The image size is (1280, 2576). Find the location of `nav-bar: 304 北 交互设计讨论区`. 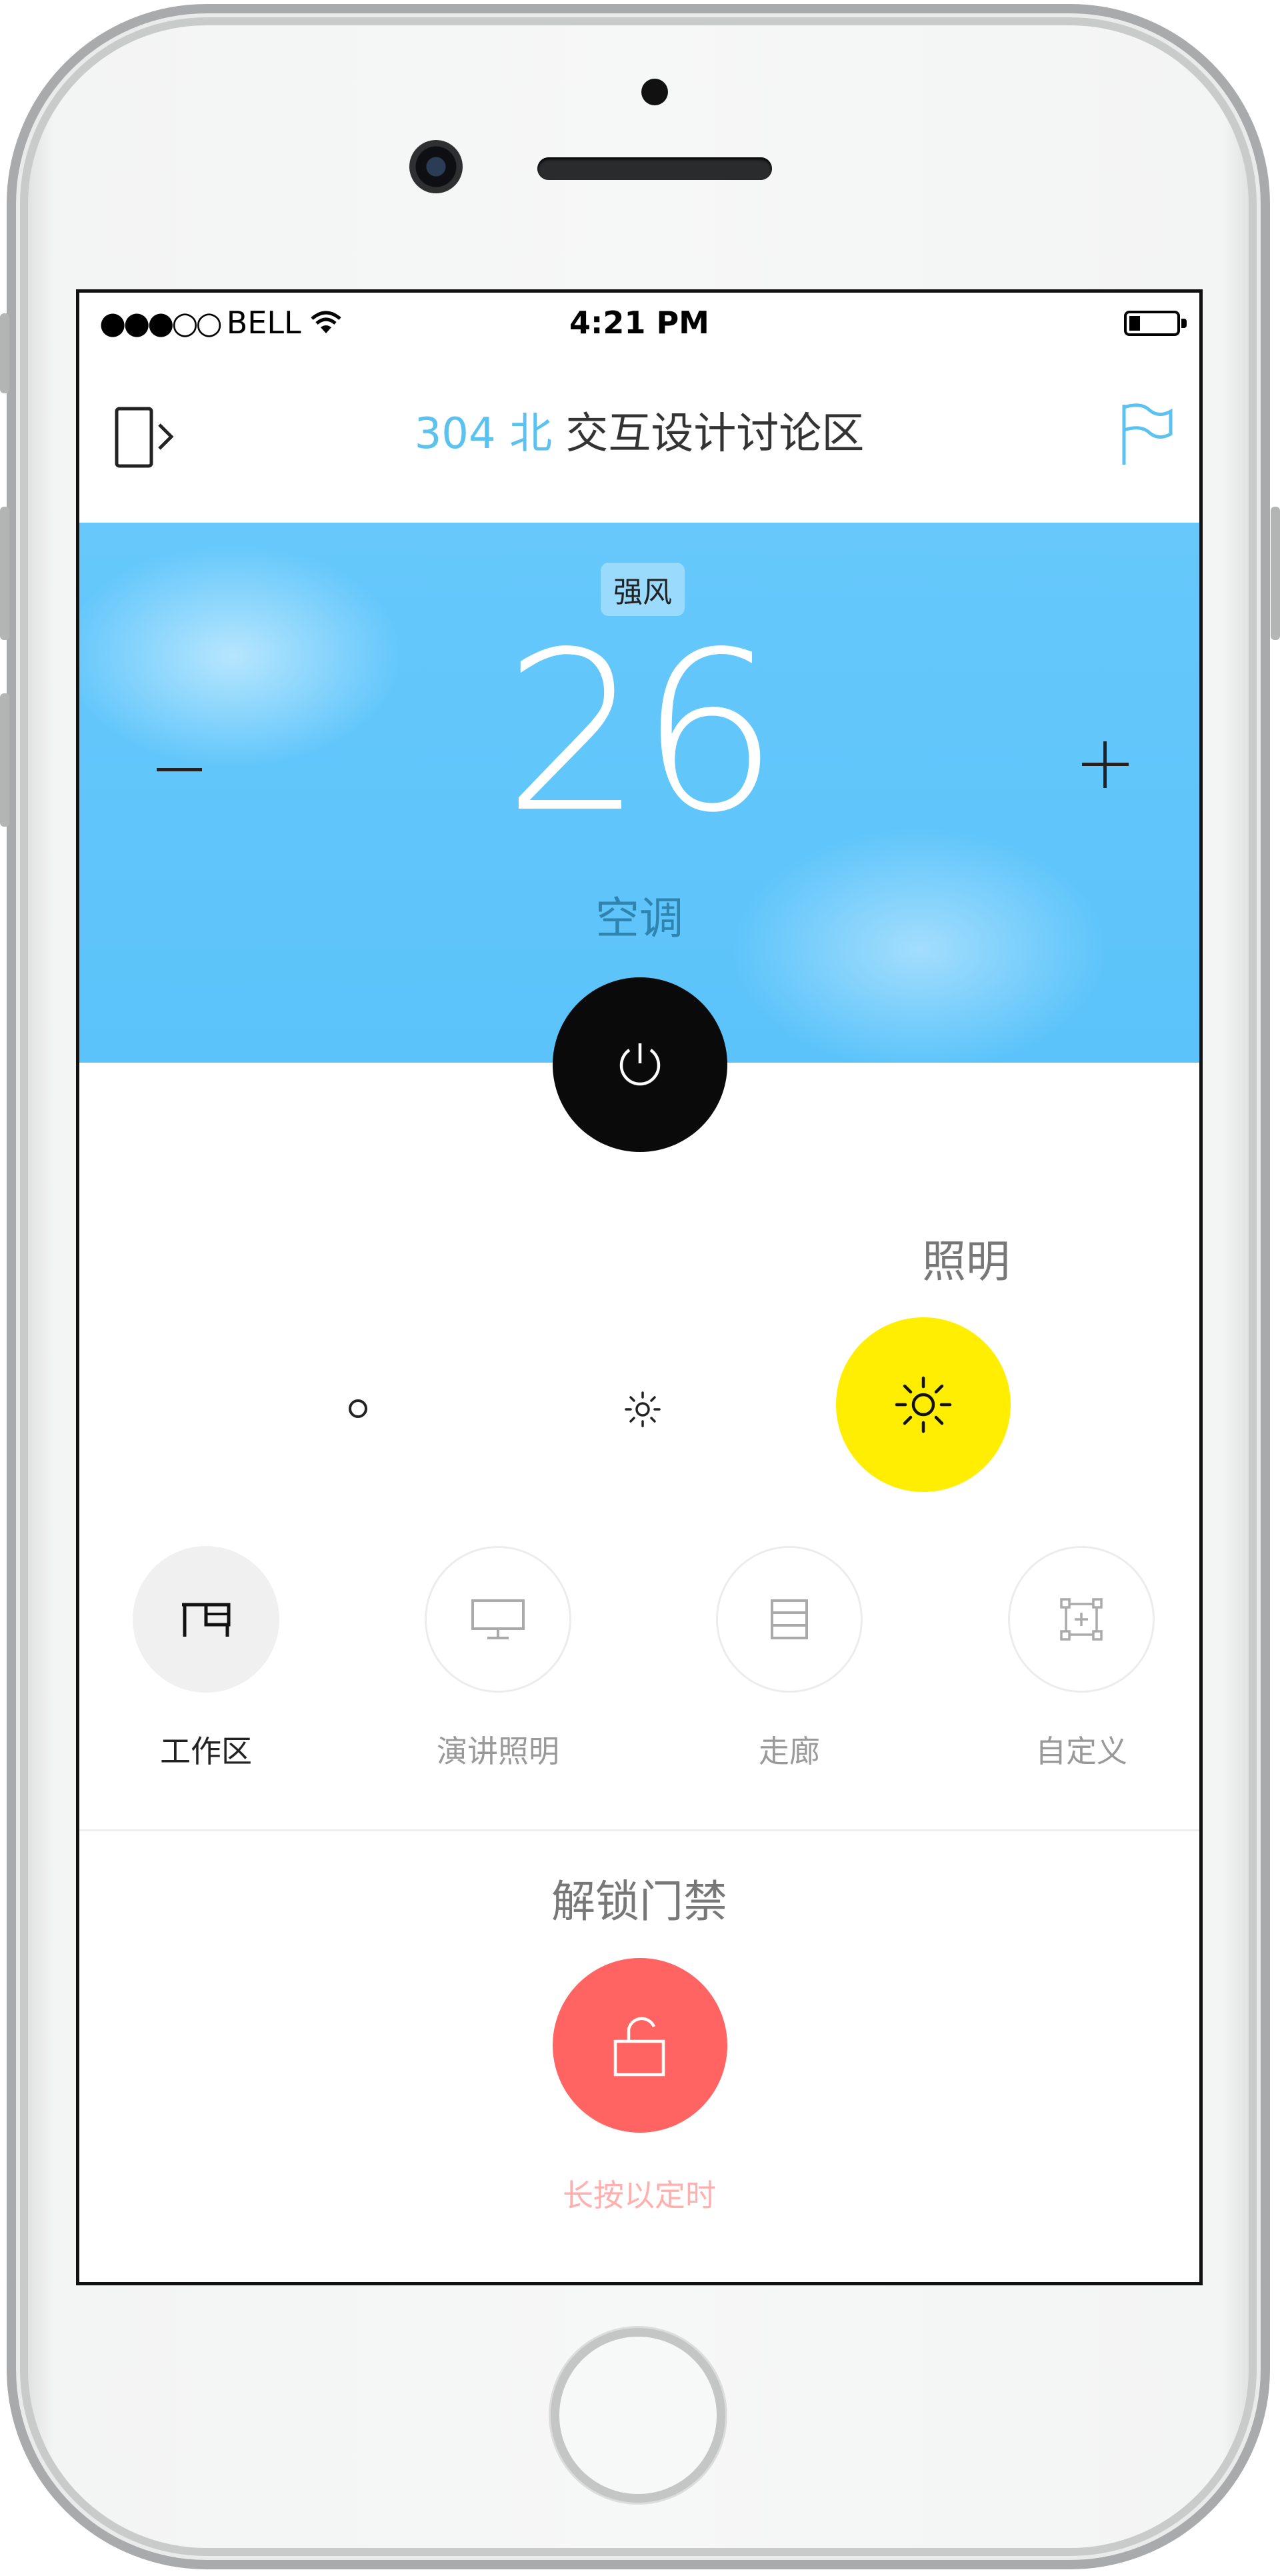

nav-bar: 304 北 交互设计讨论区 is located at coordinates (639, 426).